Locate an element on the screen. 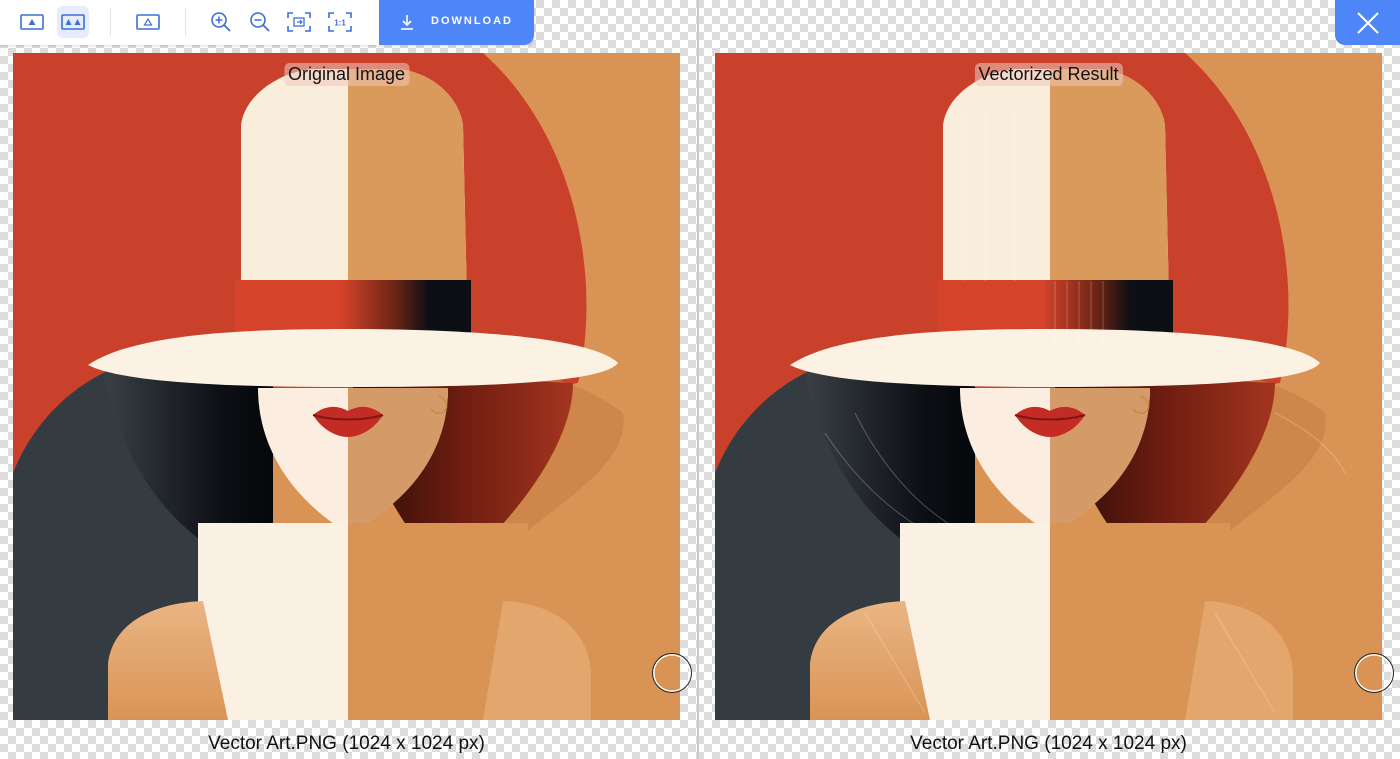  actual-size-icon: 1:1 is located at coordinates (340, 22).